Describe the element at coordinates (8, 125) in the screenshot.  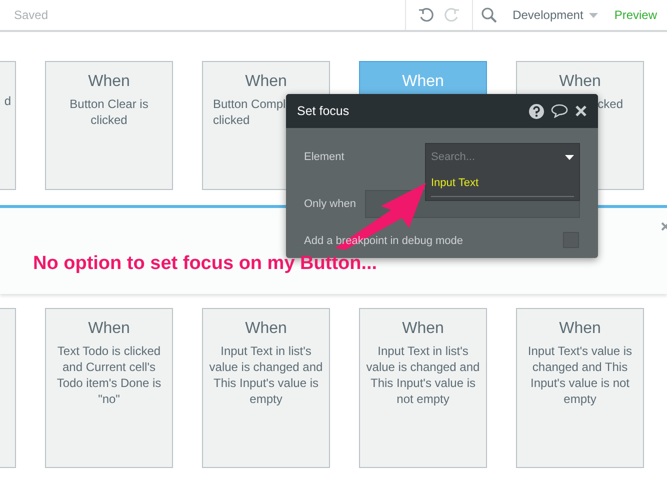
I see `event-card: d` at that location.